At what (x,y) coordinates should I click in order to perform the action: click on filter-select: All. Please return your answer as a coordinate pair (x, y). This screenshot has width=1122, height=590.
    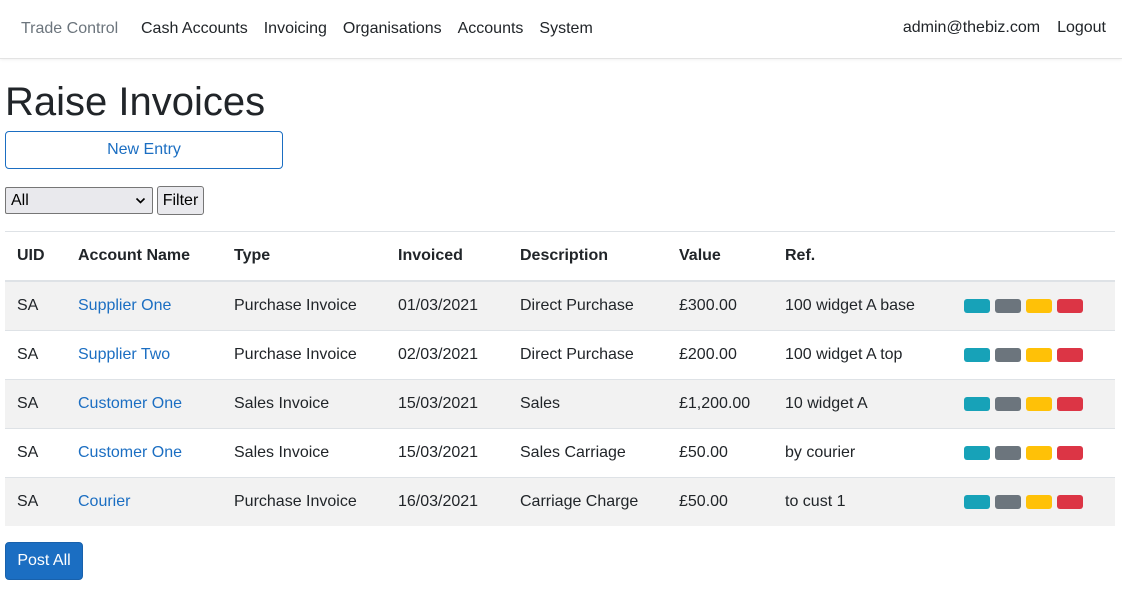
    Looking at the image, I should click on (79, 200).